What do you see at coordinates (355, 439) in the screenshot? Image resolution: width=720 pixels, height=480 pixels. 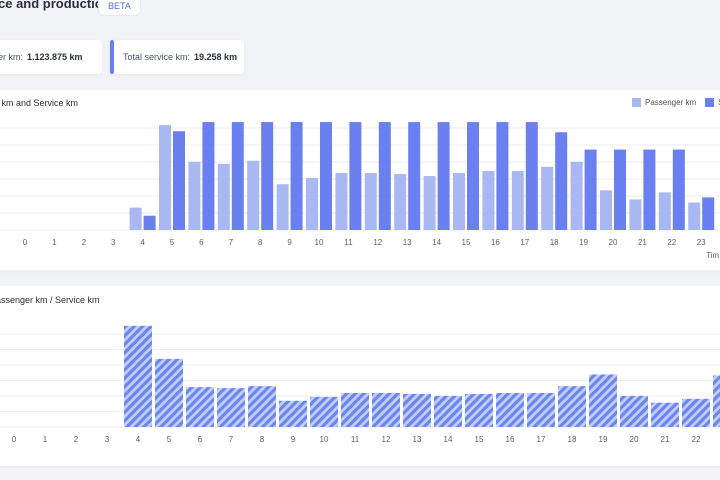 I see `x-tick-label: 11` at bounding box center [355, 439].